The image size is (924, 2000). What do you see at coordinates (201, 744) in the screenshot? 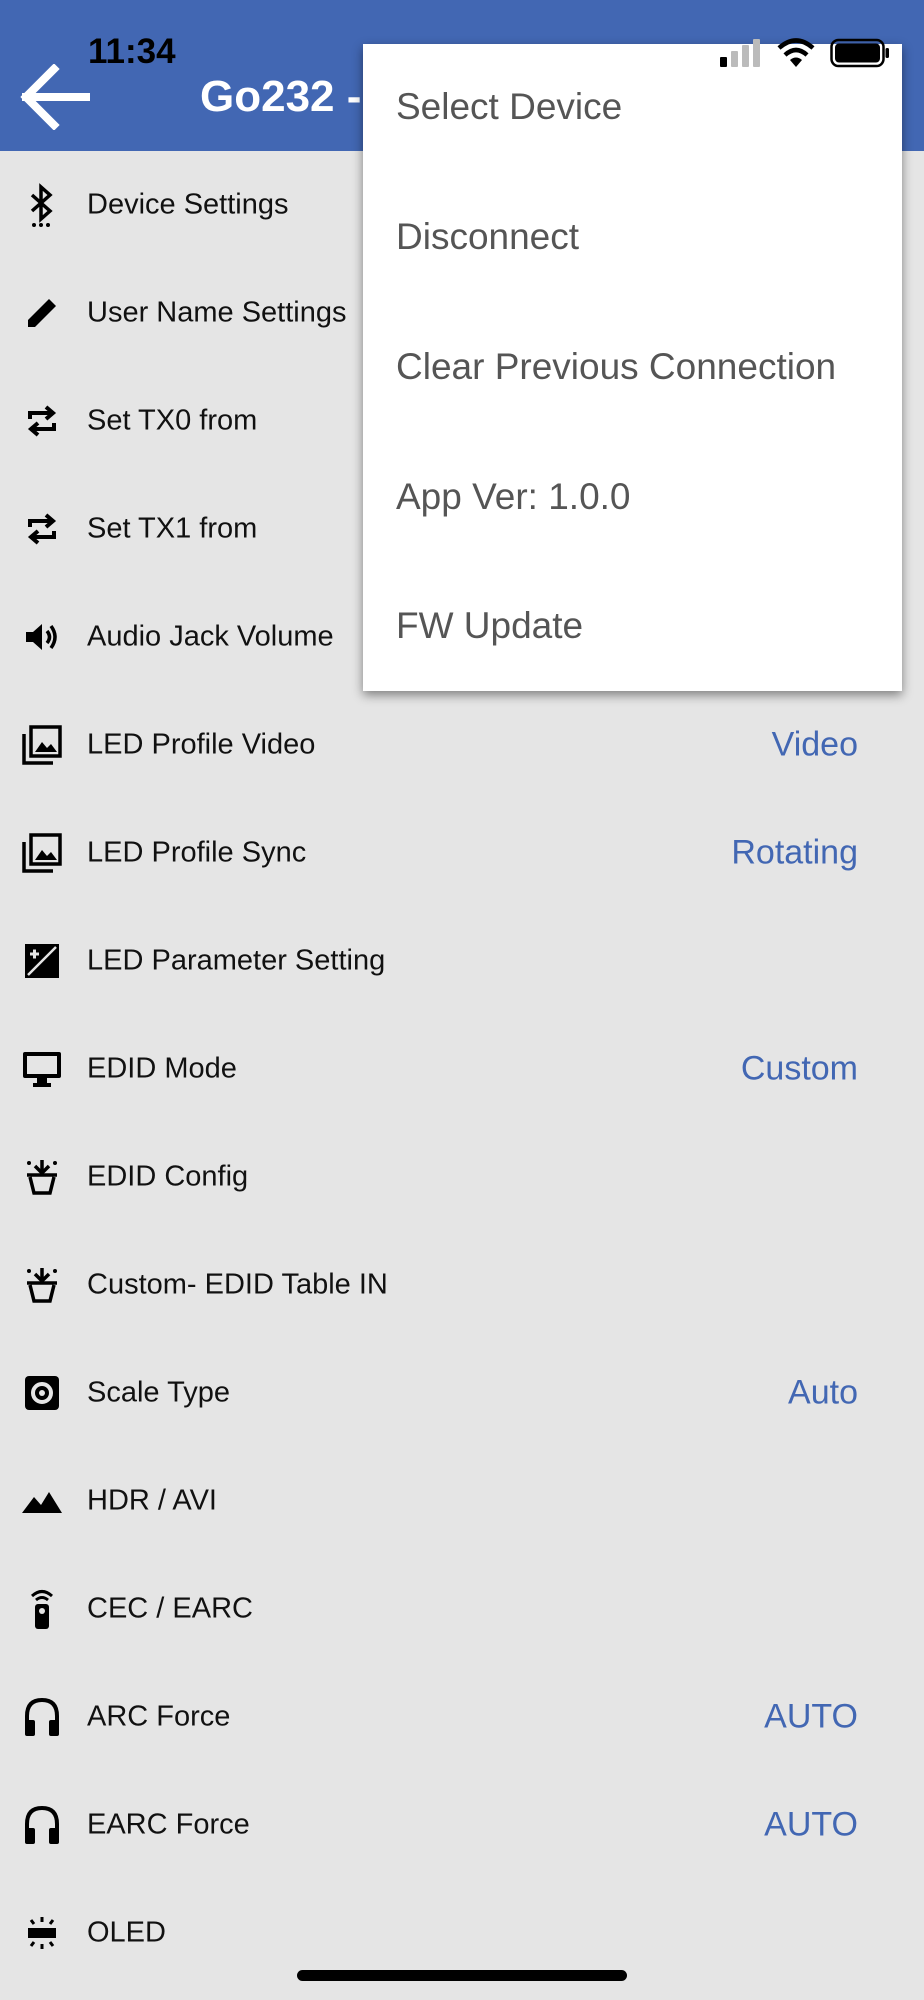
I see `row-label: LED Profile Video` at bounding box center [201, 744].